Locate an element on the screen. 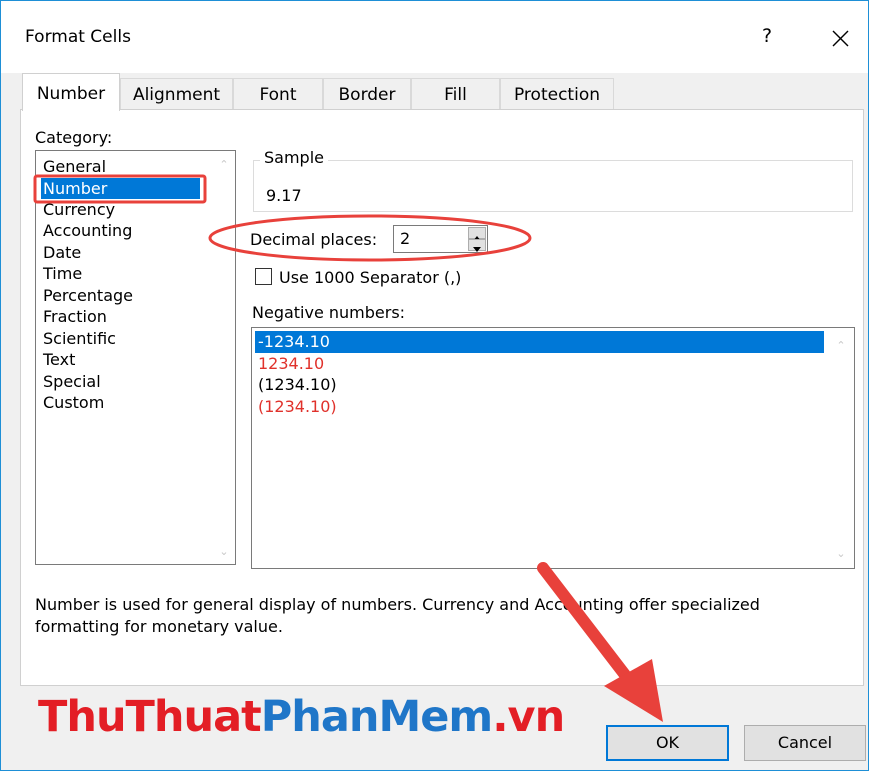 Image resolution: width=869 pixels, height=771 pixels. triangle-down-icon is located at coordinates (477, 249).